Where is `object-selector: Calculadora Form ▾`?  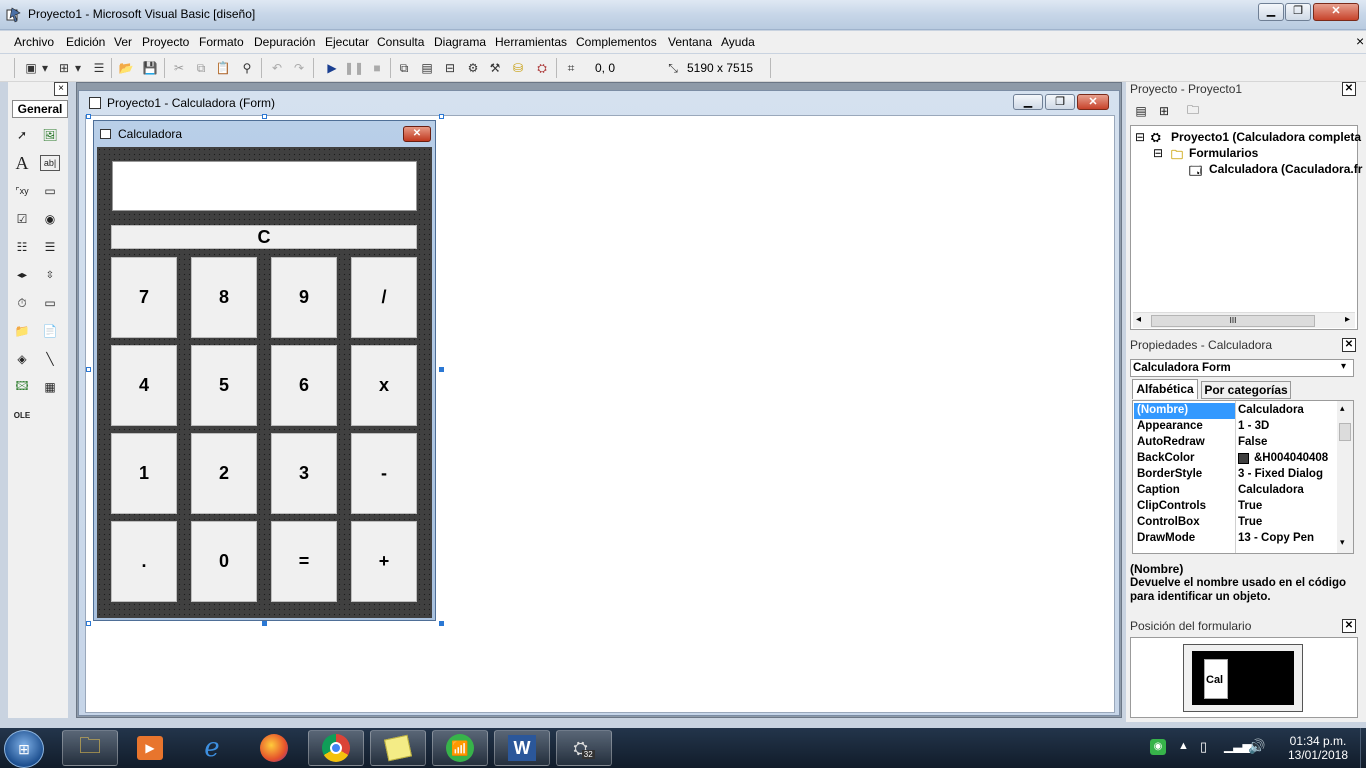 object-selector: Calculadora Form ▾ is located at coordinates (1242, 368).